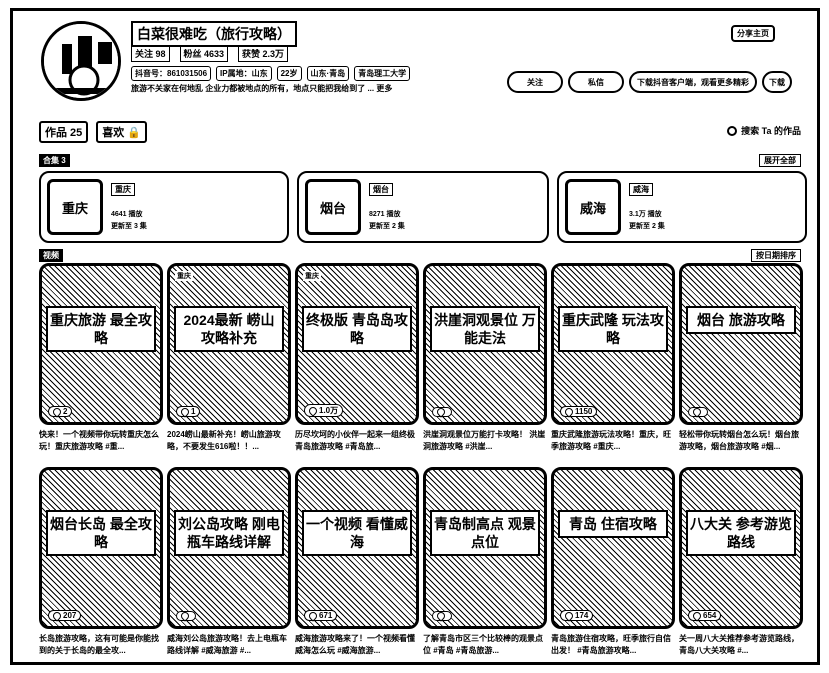 The height and width of the screenshot is (673, 829). I want to click on videos-label: 视频, so click(51, 255).